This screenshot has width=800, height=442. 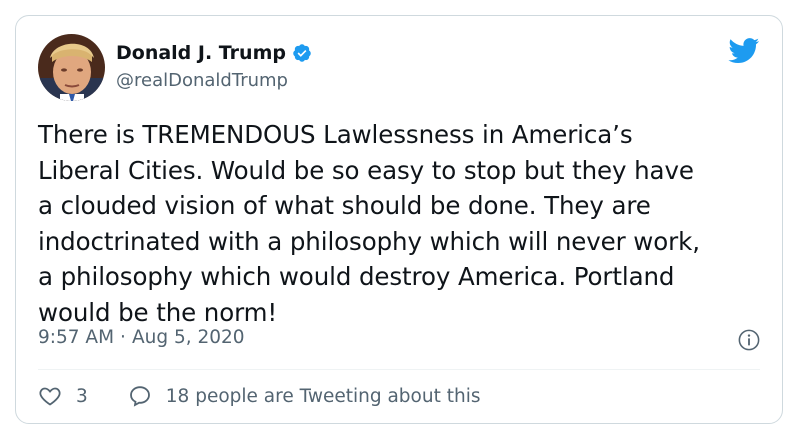 What do you see at coordinates (140, 396) in the screenshot?
I see `speech-bubble-icon` at bounding box center [140, 396].